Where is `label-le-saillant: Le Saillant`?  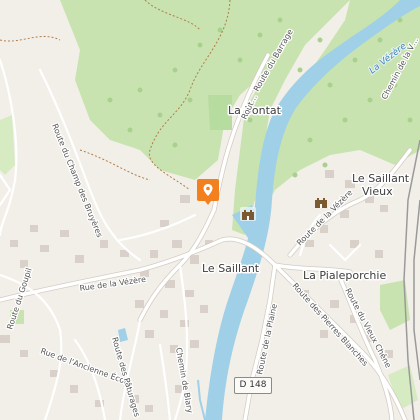
label-le-saillant: Le Saillant is located at coordinates (231, 268).